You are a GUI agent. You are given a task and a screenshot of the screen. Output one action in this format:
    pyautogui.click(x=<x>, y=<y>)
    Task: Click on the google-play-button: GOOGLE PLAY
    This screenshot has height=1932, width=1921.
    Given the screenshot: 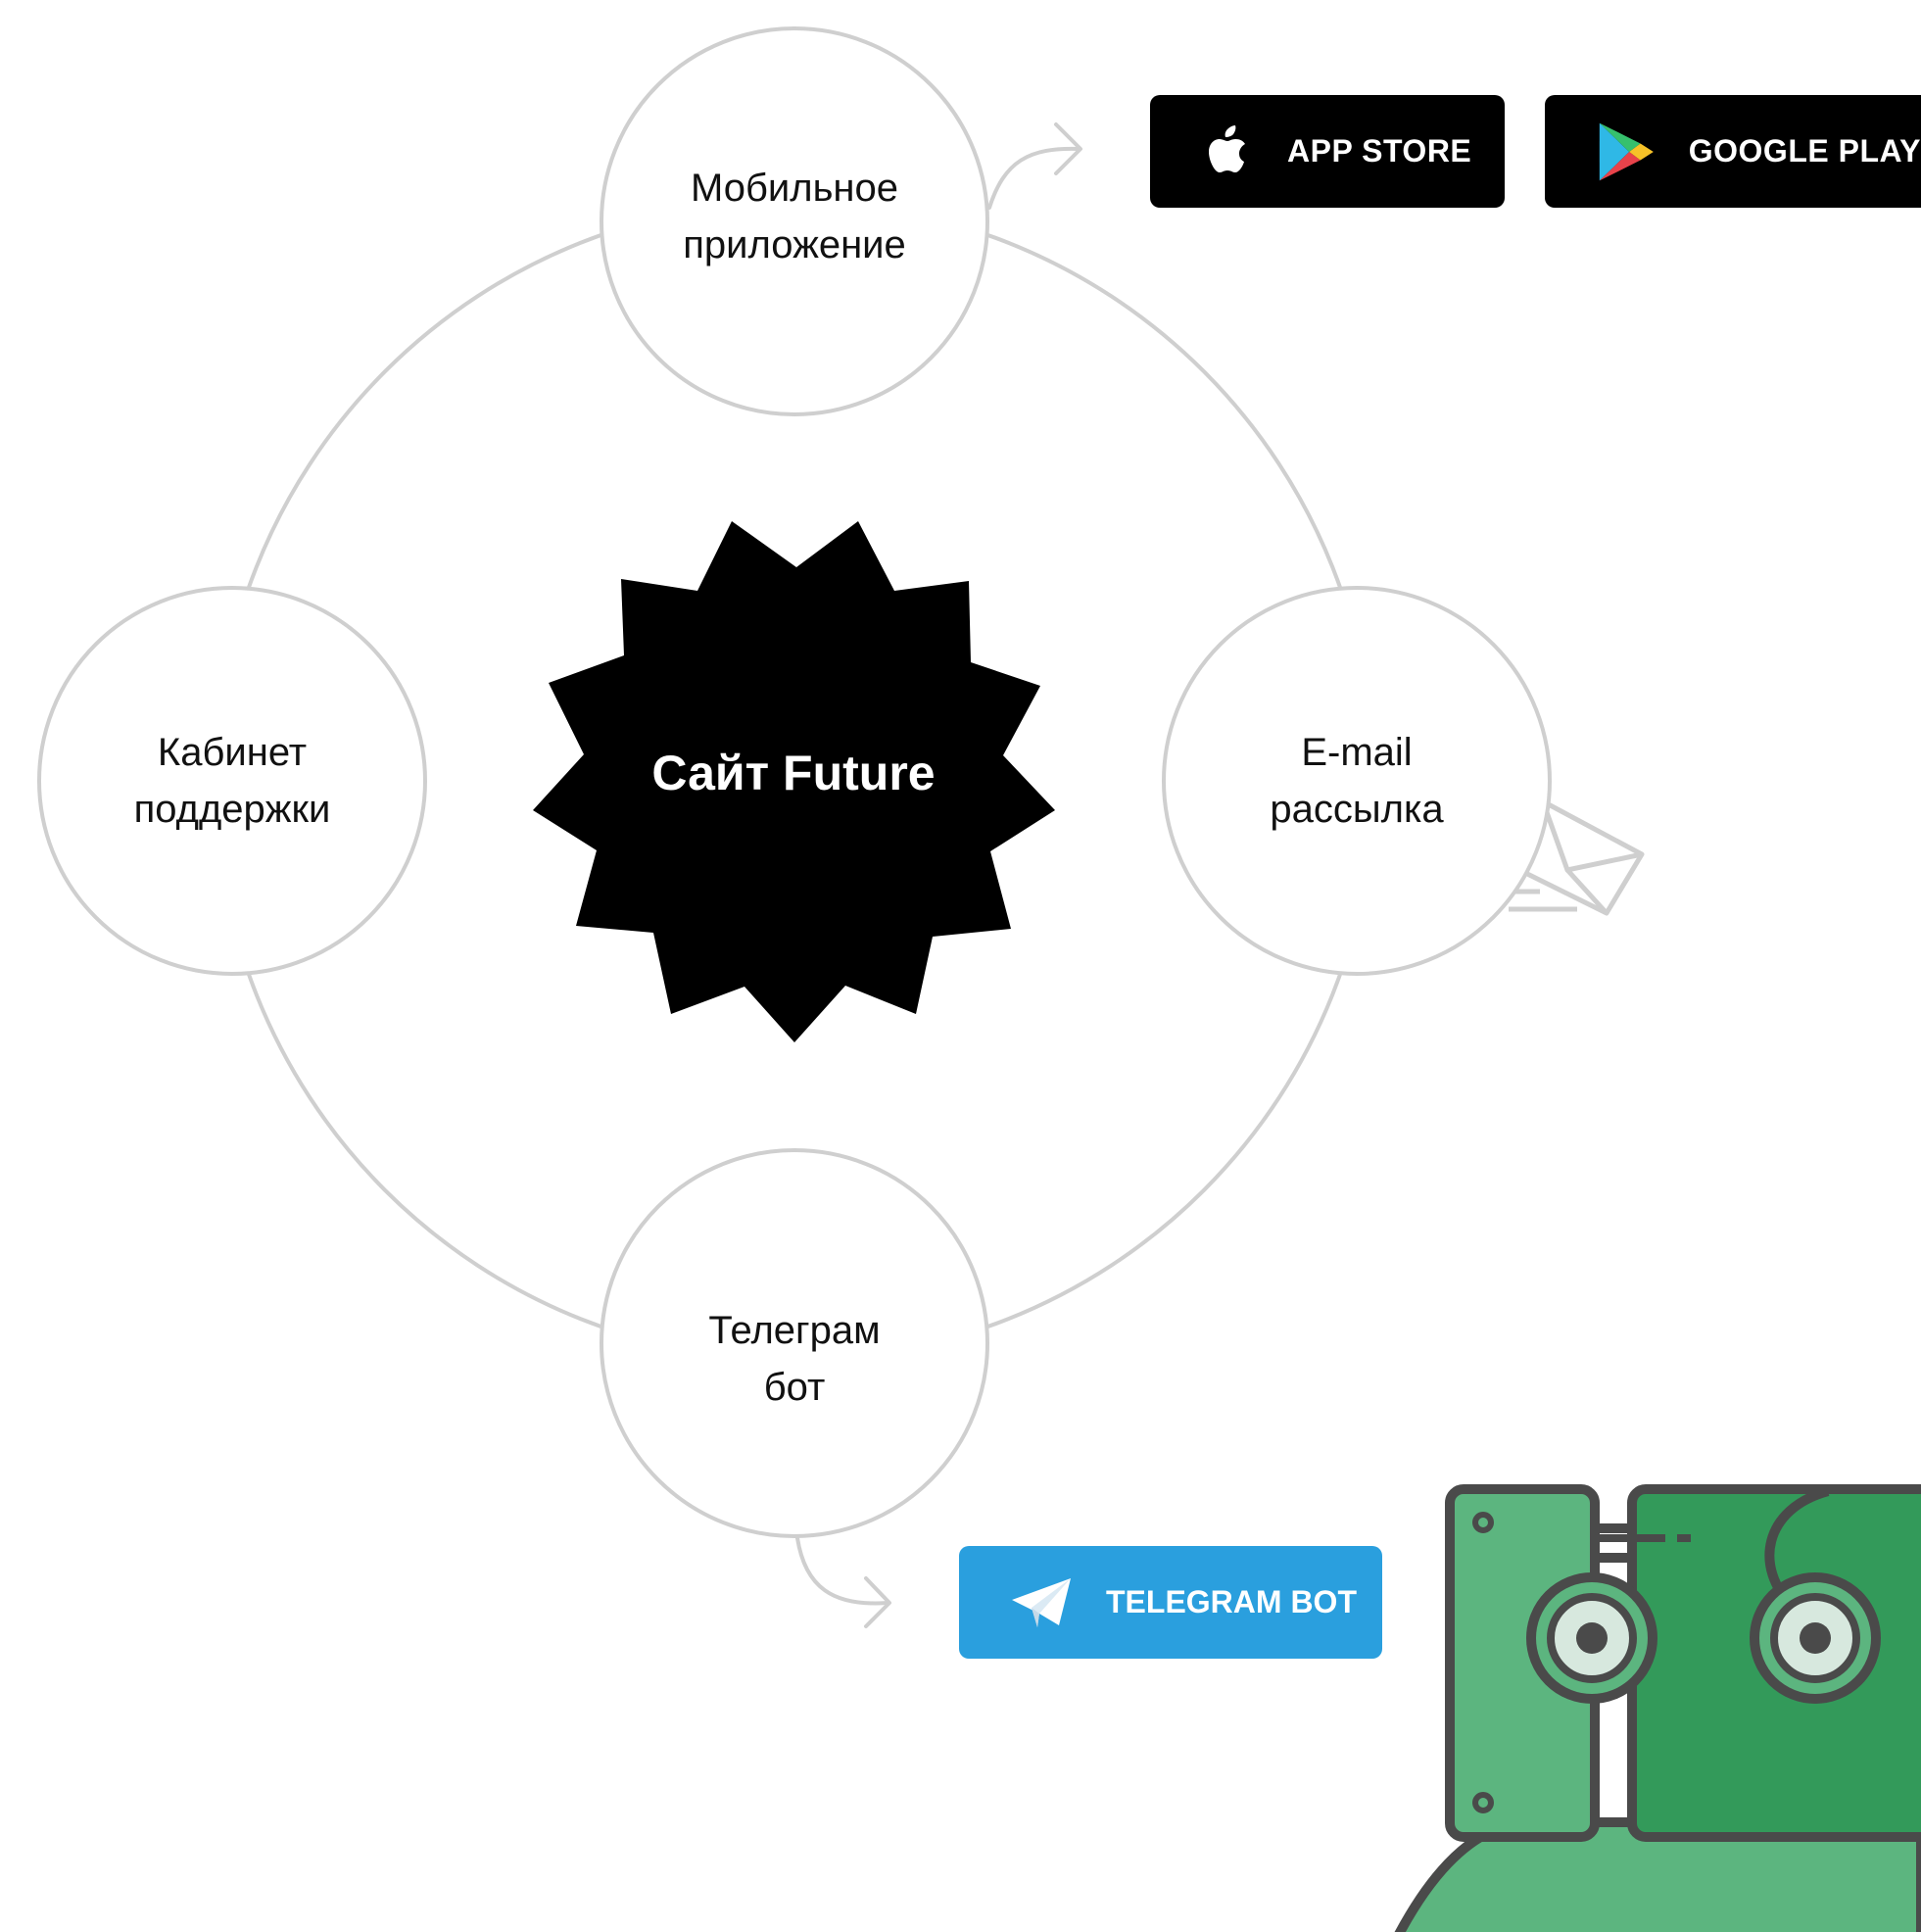 What is the action you would take?
    pyautogui.click(x=1733, y=151)
    